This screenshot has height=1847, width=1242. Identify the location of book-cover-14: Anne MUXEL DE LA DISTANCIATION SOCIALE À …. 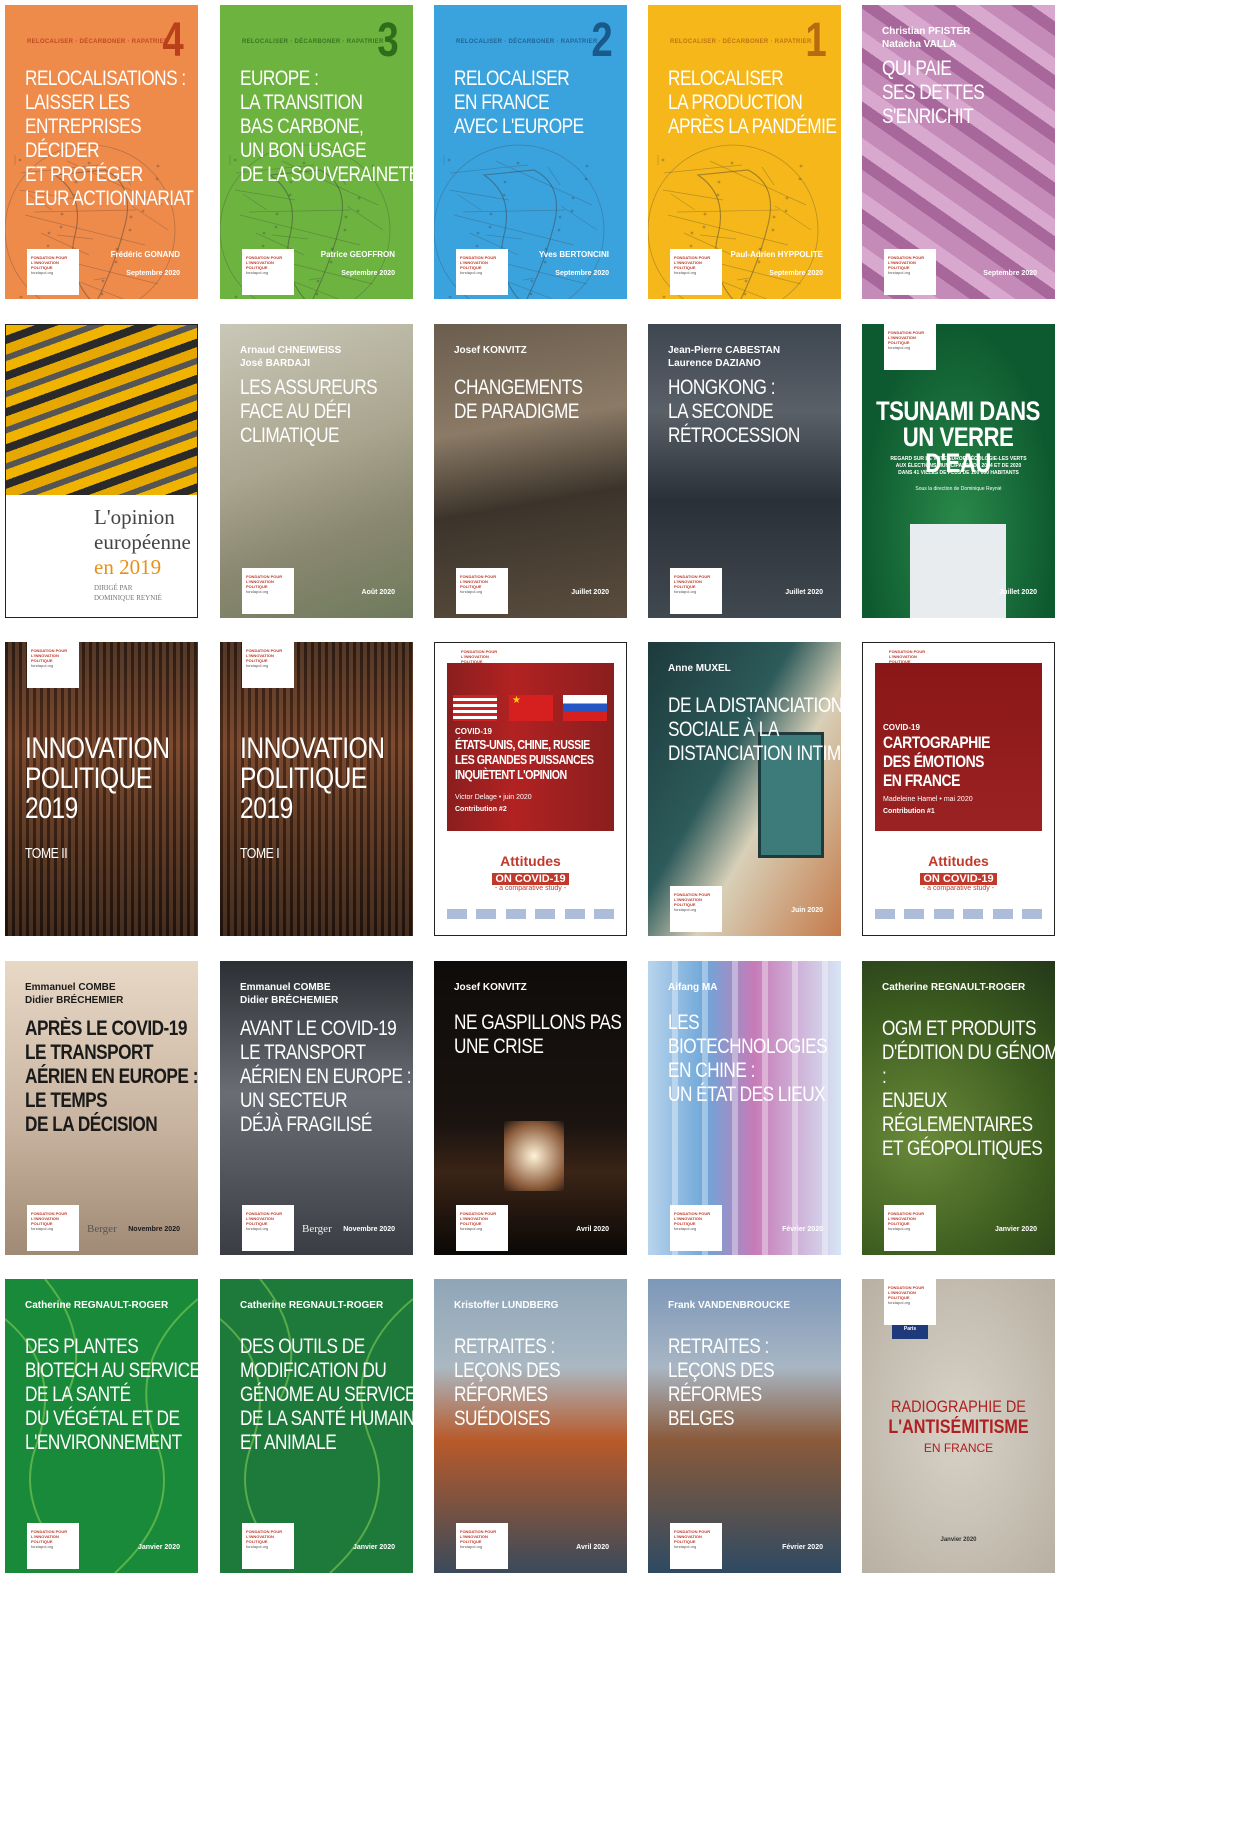
(744, 789).